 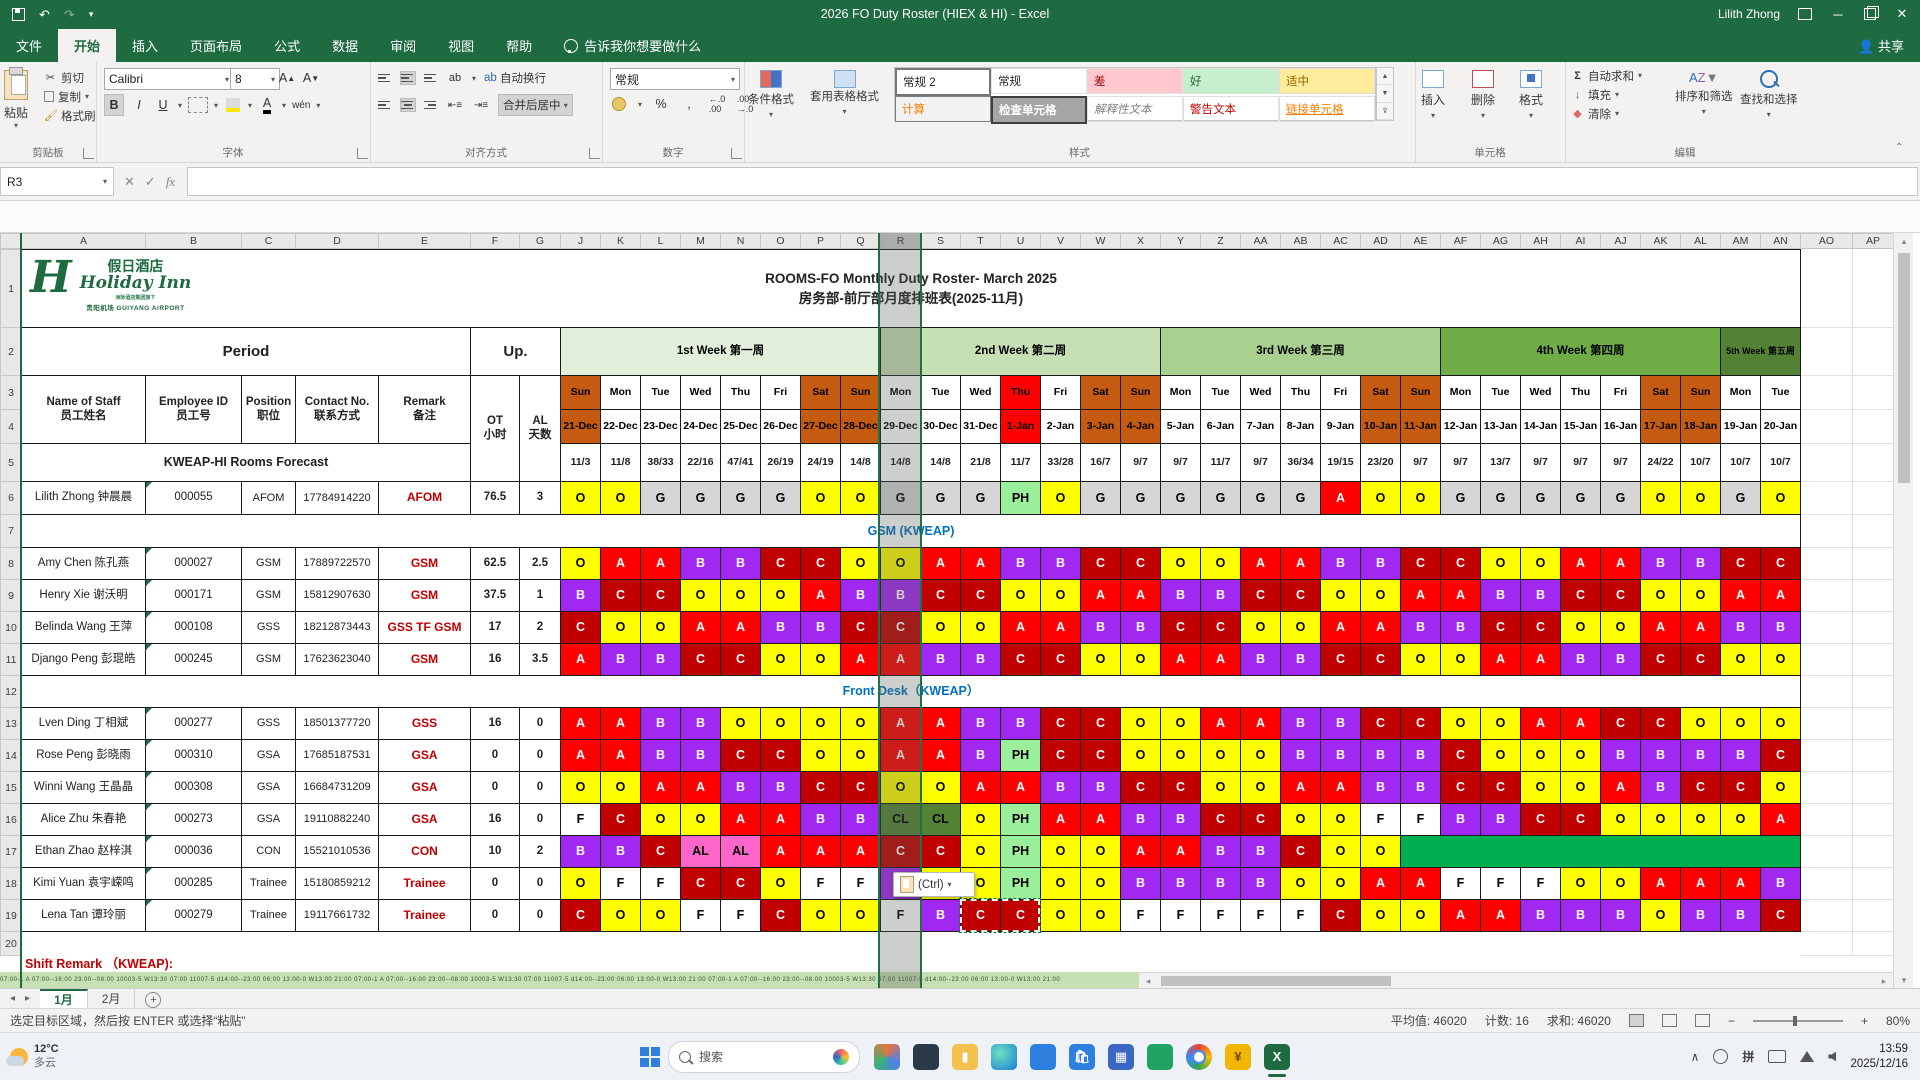 What do you see at coordinates (820, 462) in the screenshot?
I see `forecast-cell: 24/19` at bounding box center [820, 462].